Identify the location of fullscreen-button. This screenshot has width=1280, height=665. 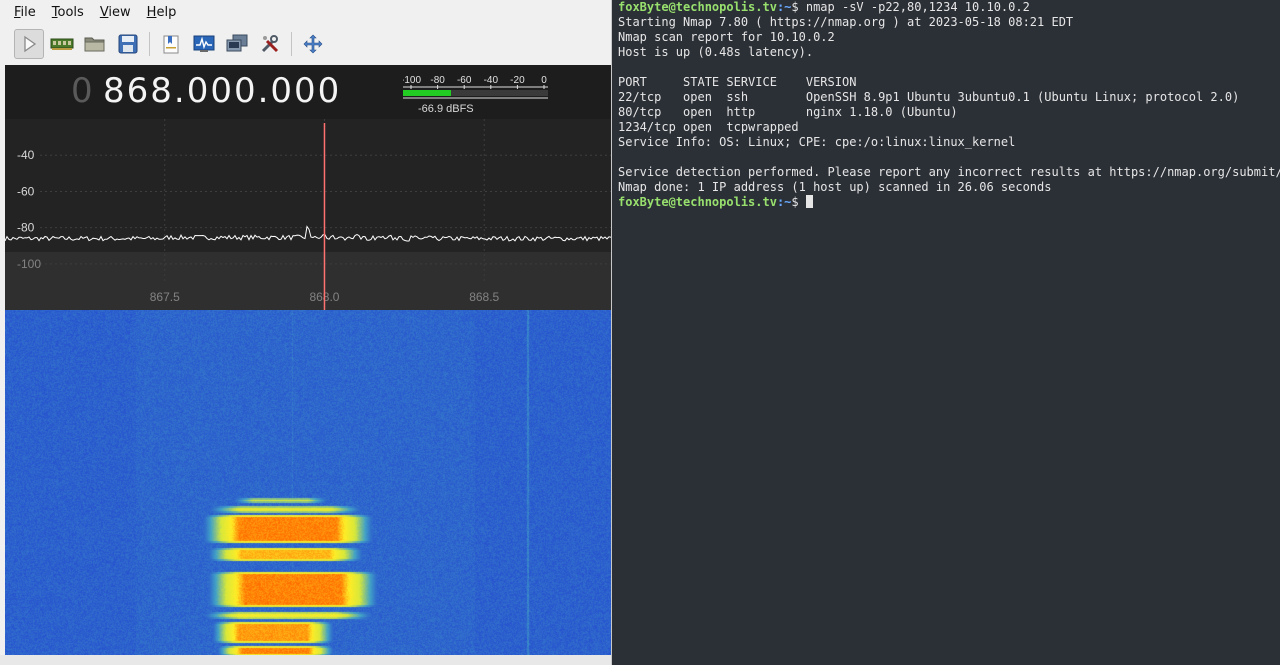
(313, 44).